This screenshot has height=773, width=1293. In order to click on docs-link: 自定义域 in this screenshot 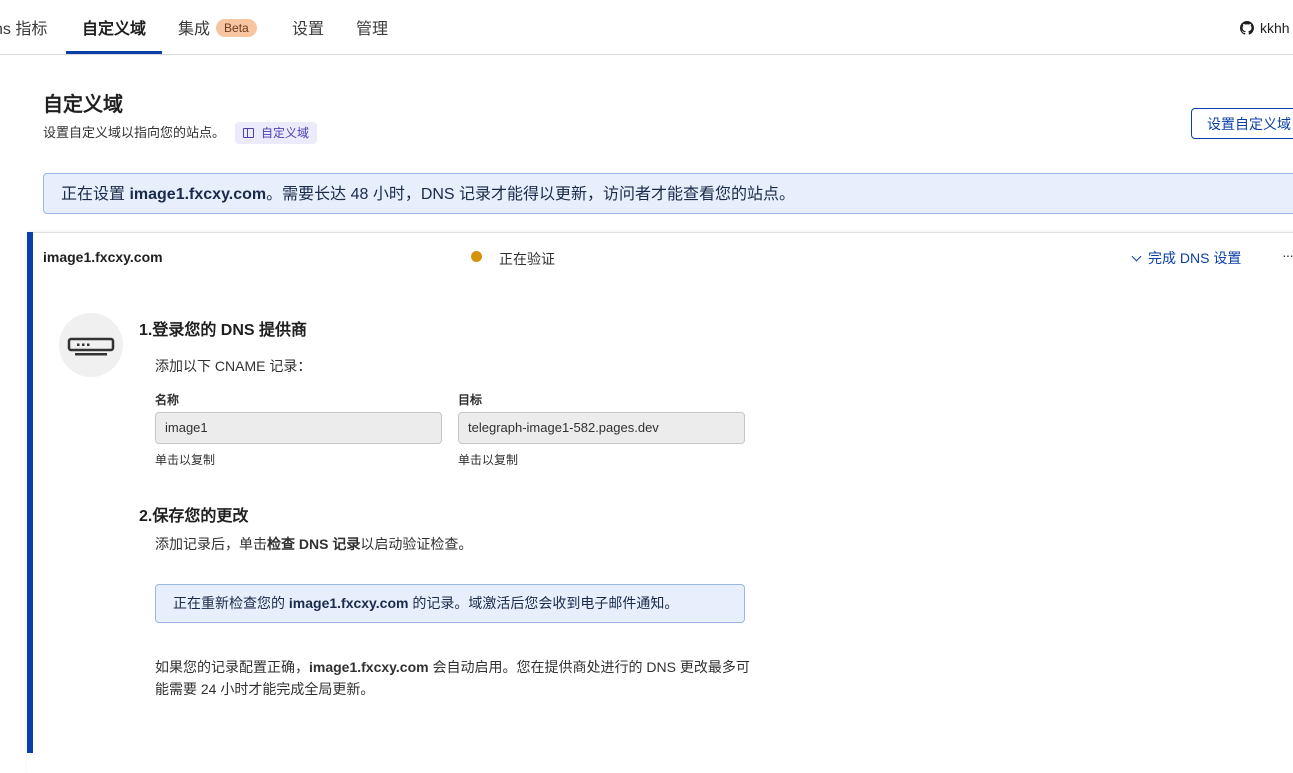, I will do `click(276, 133)`.